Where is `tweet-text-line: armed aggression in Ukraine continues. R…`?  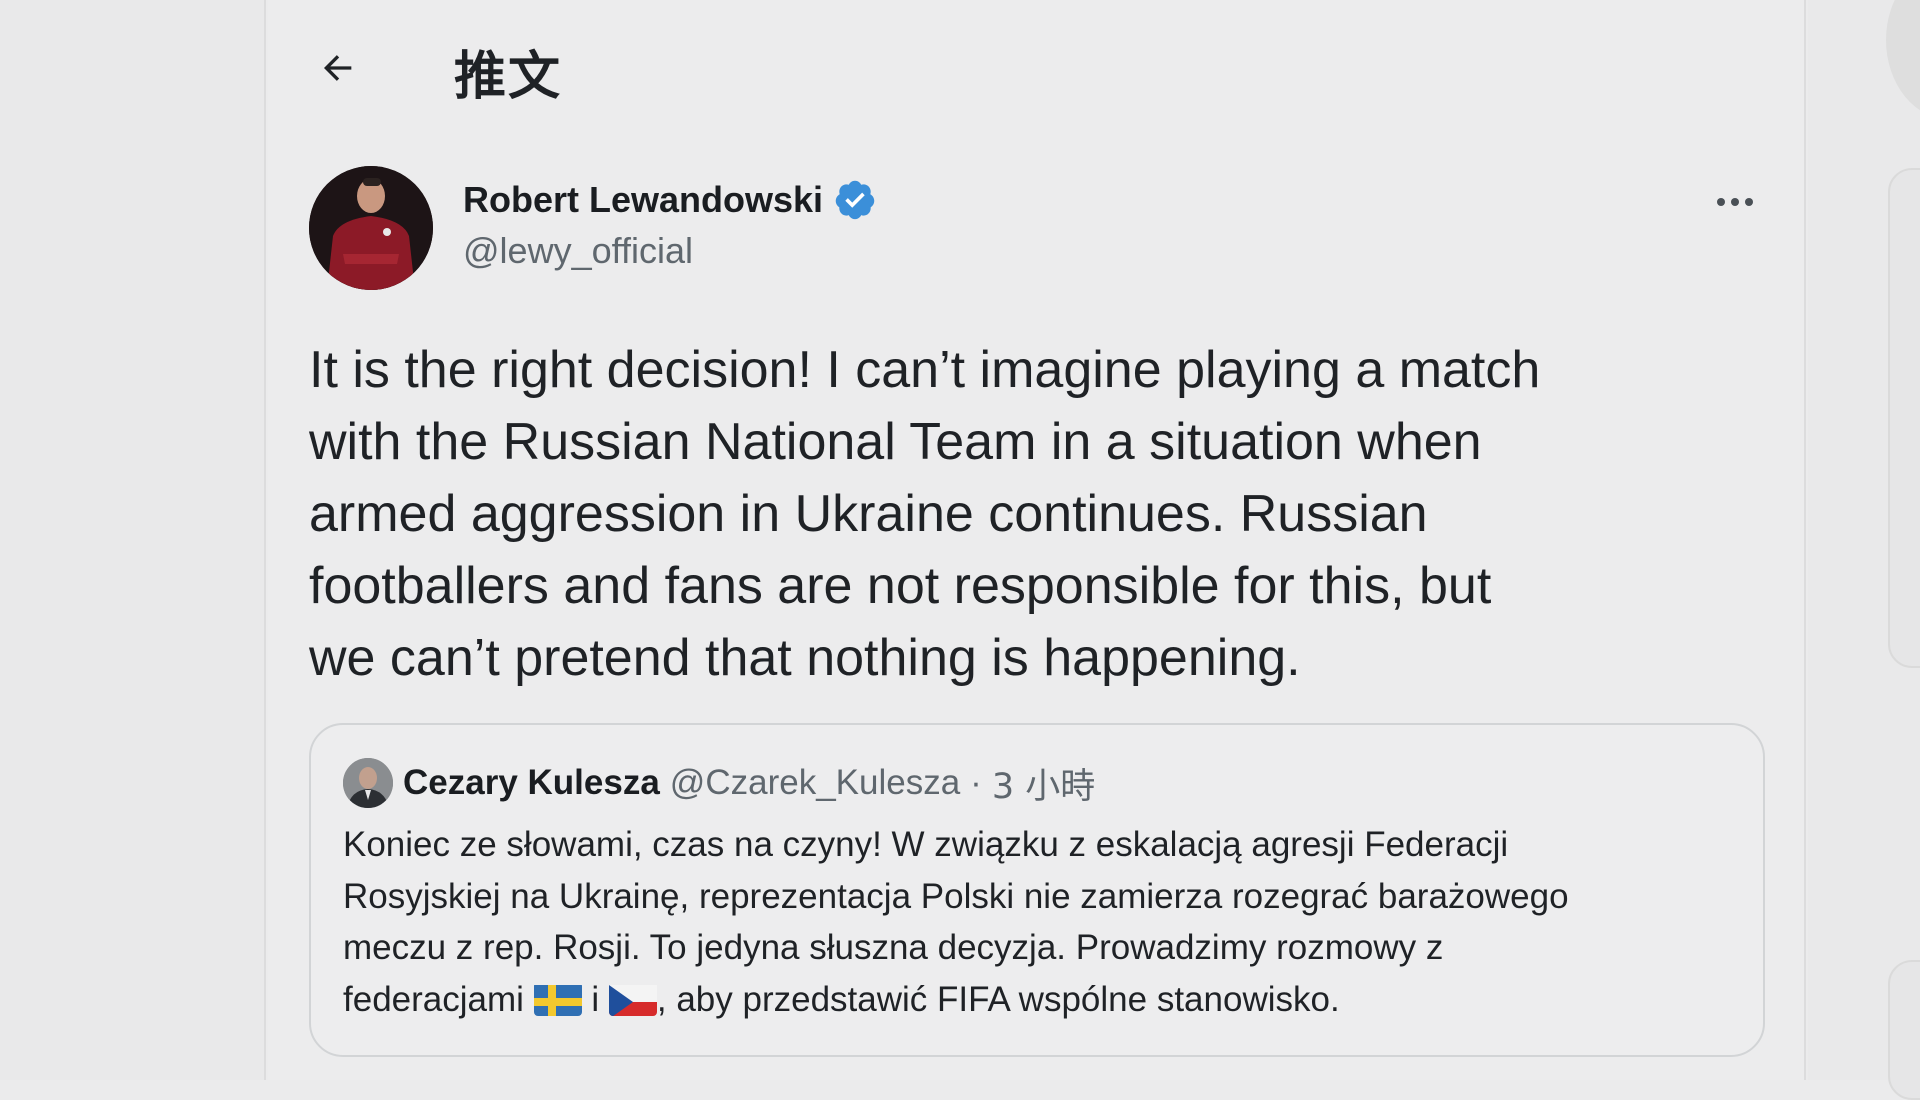
tweet-text-line: armed aggression in Ukraine continues. R… is located at coordinates (868, 514).